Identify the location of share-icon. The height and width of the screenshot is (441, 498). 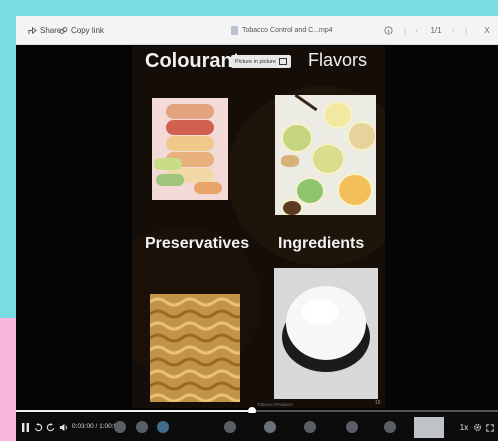
(32, 30).